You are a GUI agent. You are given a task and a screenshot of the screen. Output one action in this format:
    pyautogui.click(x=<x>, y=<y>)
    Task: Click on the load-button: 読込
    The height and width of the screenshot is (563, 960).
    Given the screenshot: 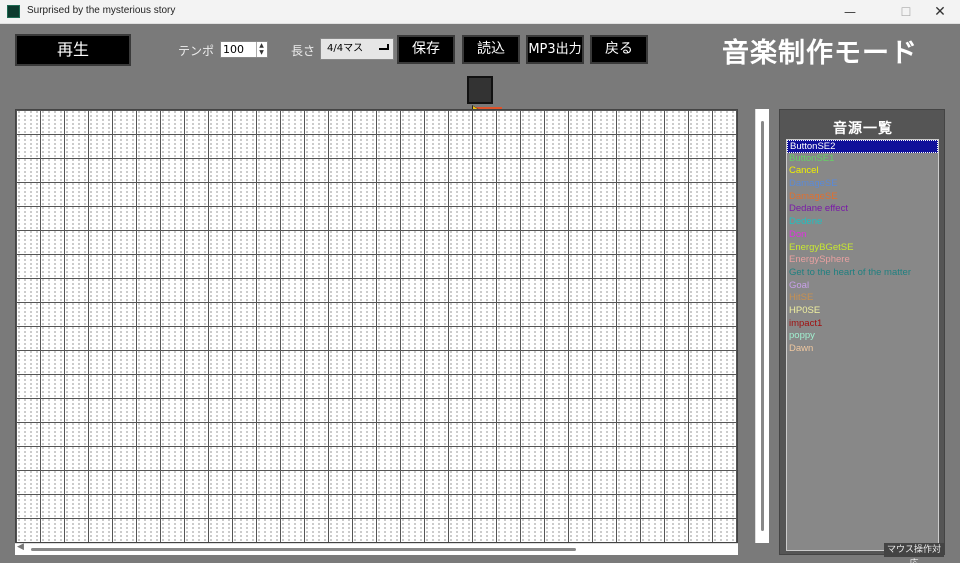 What is the action you would take?
    pyautogui.click(x=491, y=49)
    